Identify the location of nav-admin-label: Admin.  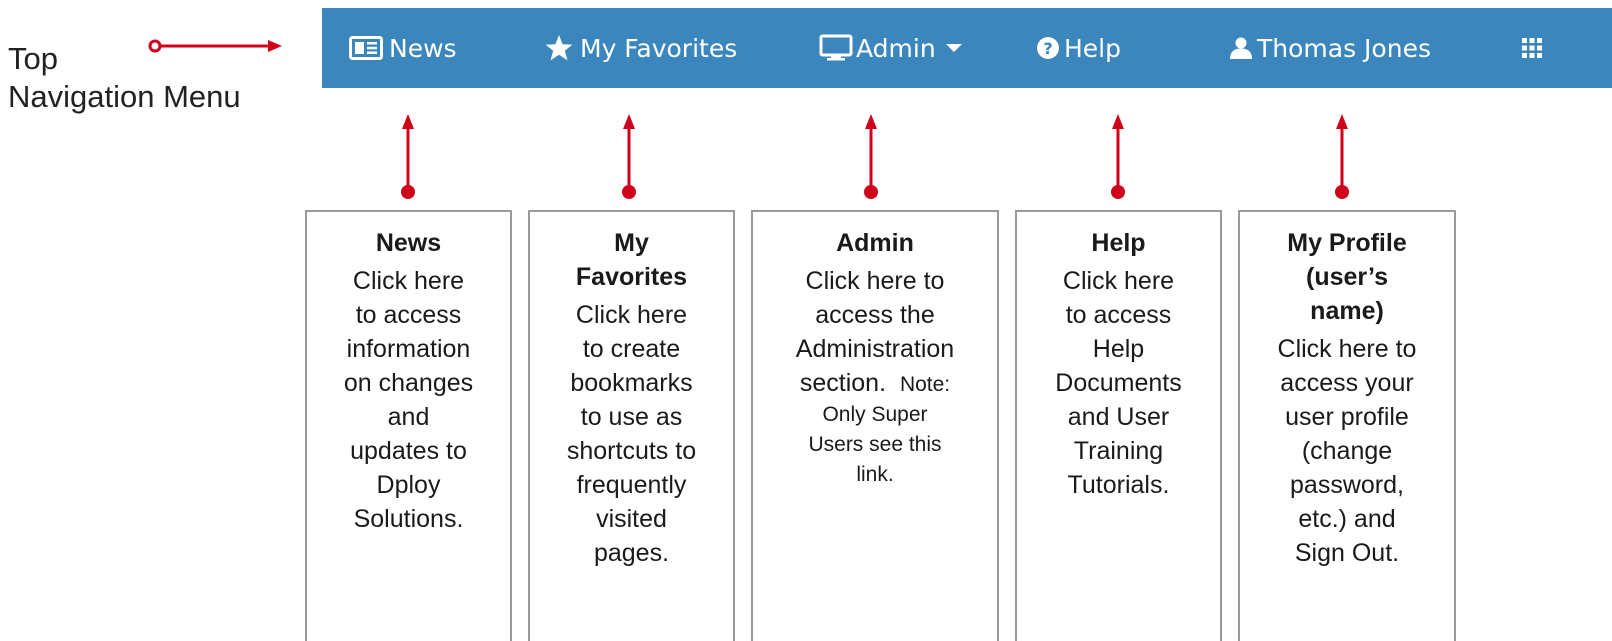
(896, 48).